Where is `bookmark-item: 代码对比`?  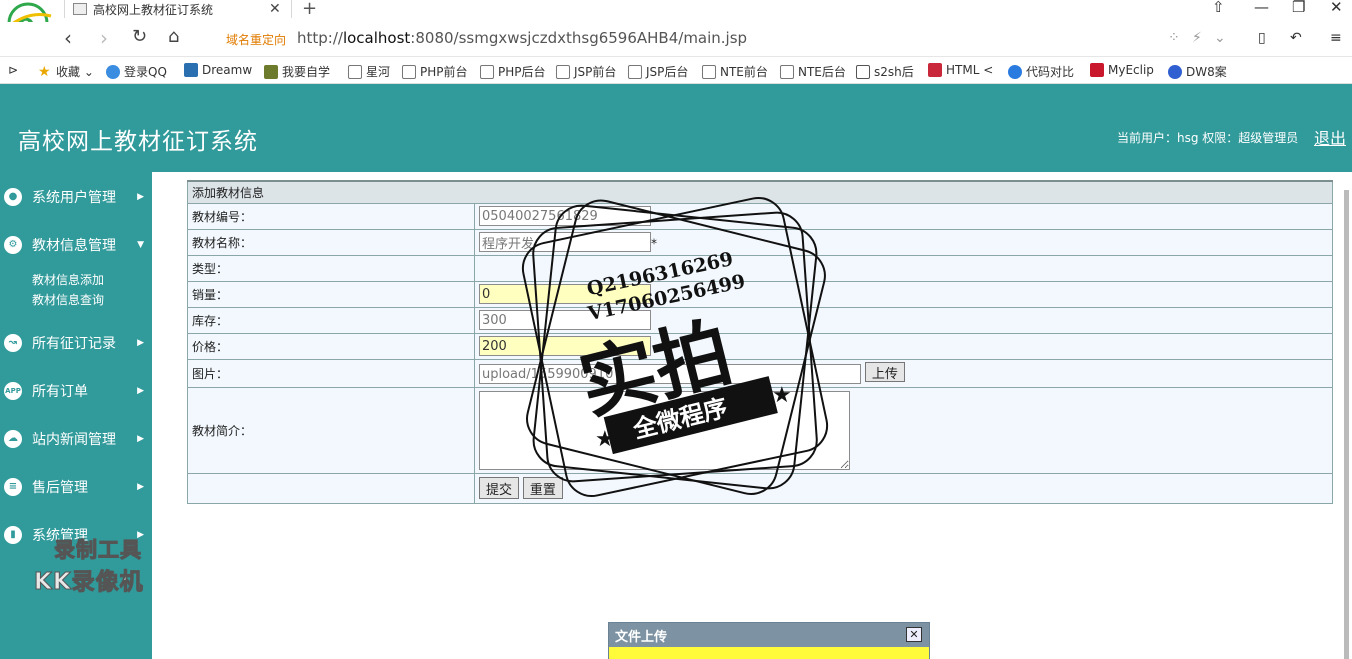
bookmark-item: 代码对比 is located at coordinates (1041, 71).